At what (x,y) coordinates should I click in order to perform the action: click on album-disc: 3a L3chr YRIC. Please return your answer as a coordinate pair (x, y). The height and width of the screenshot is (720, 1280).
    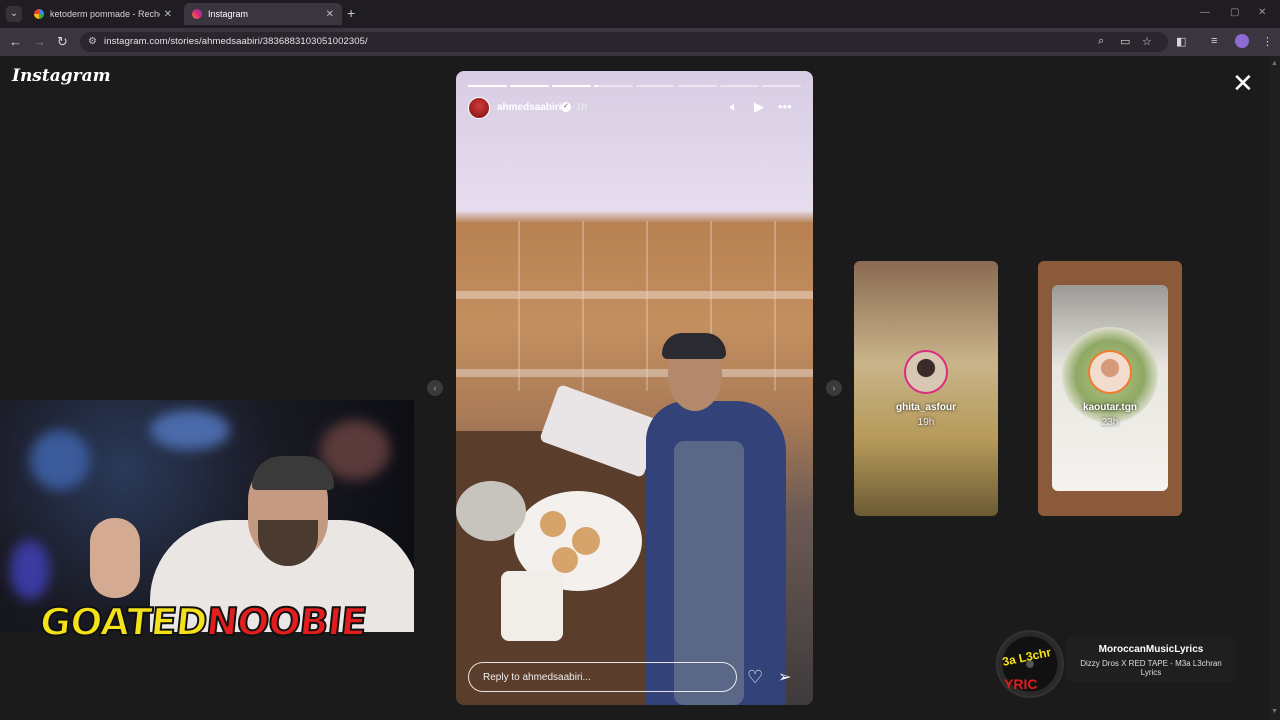
    Looking at the image, I should click on (1030, 664).